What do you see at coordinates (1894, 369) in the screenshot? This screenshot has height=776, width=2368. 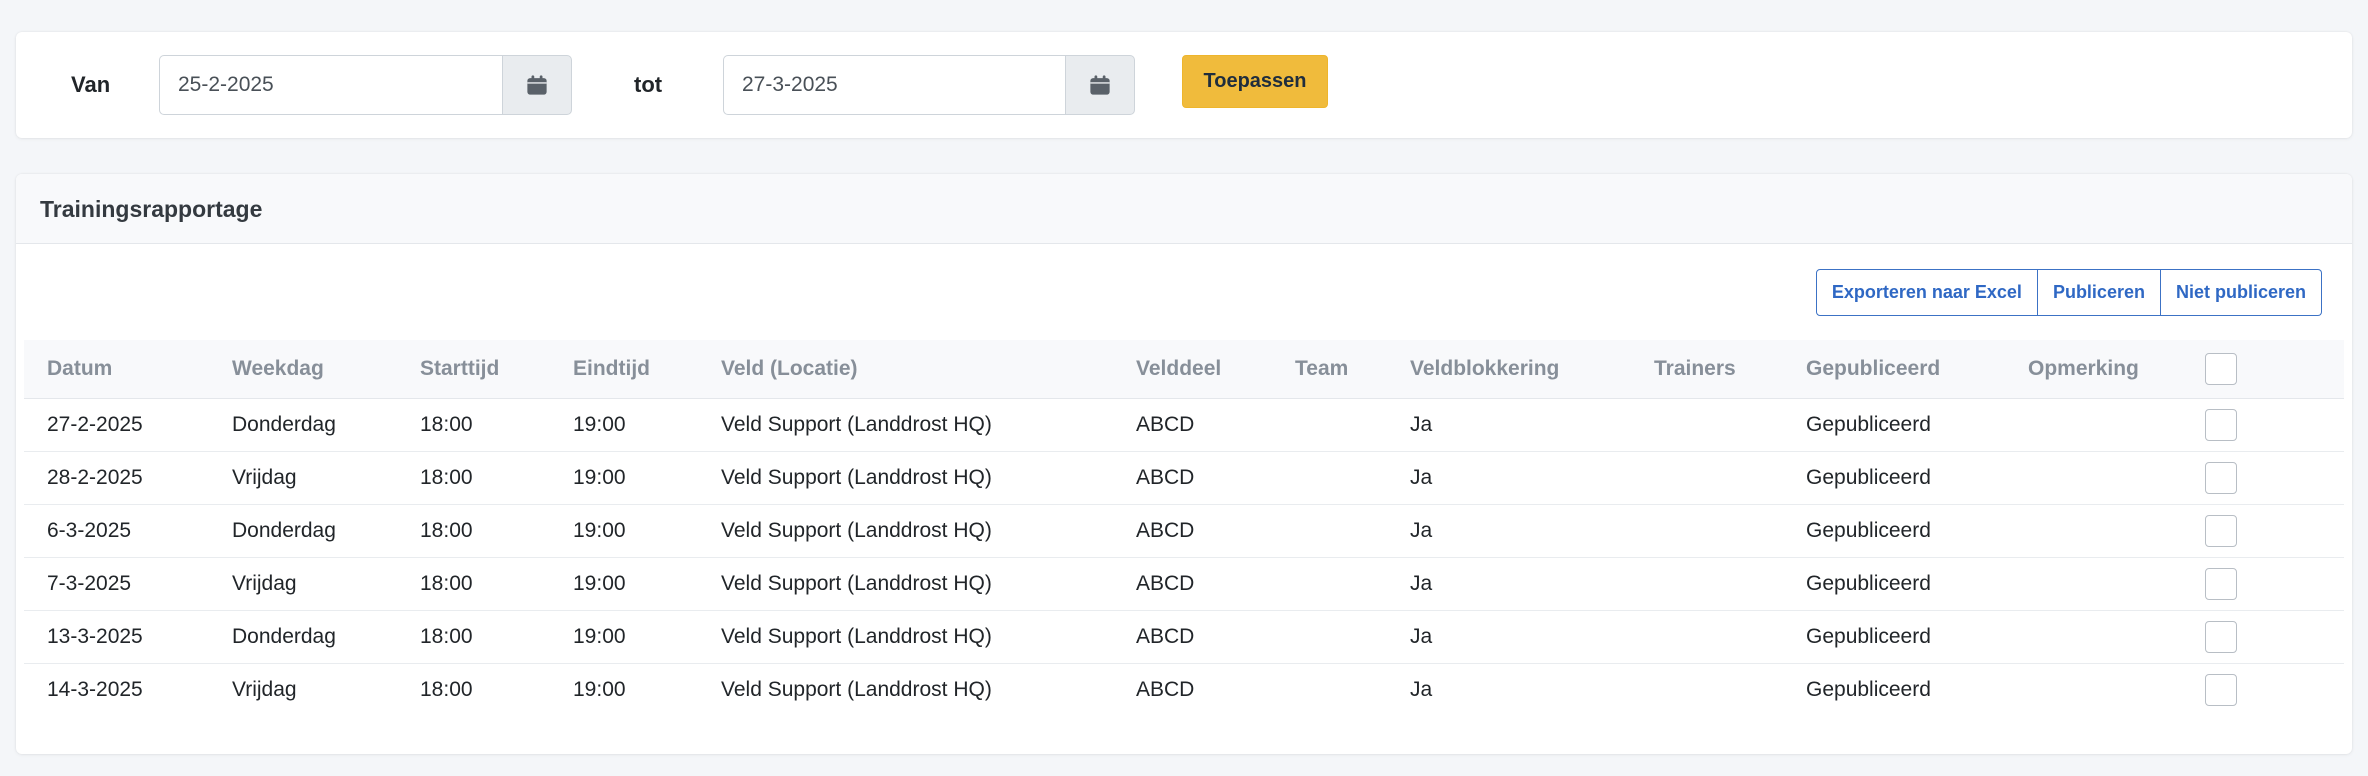 I see `column-header-gepubliceerd: Gepubliceerd` at bounding box center [1894, 369].